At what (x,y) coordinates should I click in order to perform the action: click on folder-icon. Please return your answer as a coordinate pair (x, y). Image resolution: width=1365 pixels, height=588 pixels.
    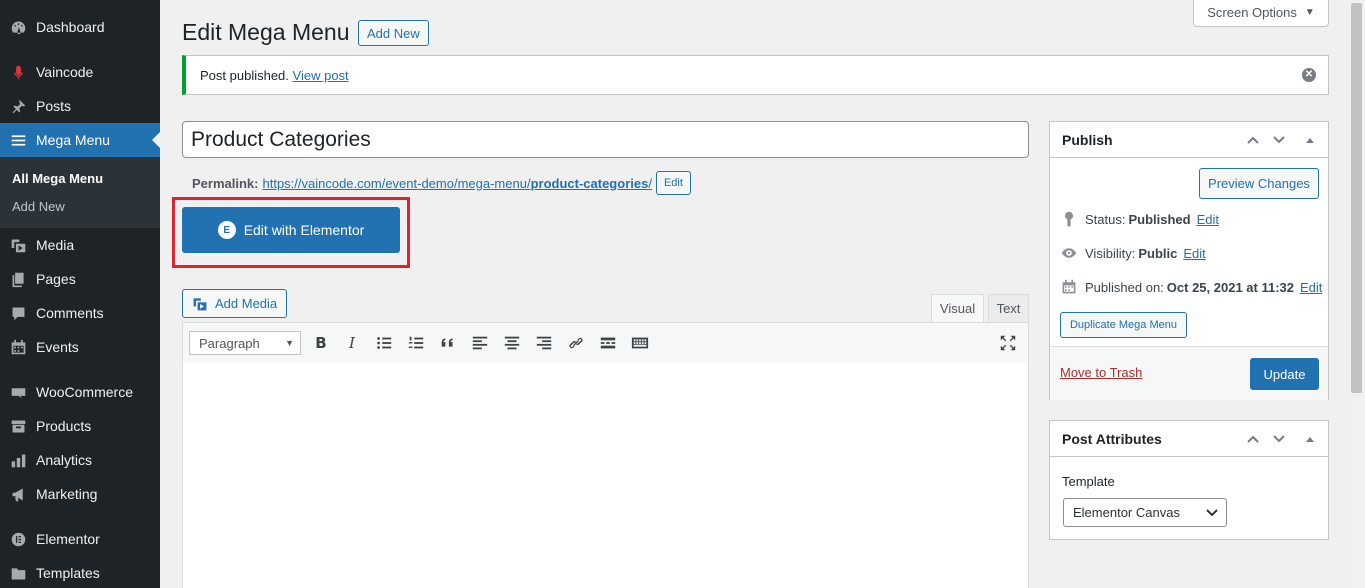
    Looking at the image, I should click on (18, 573).